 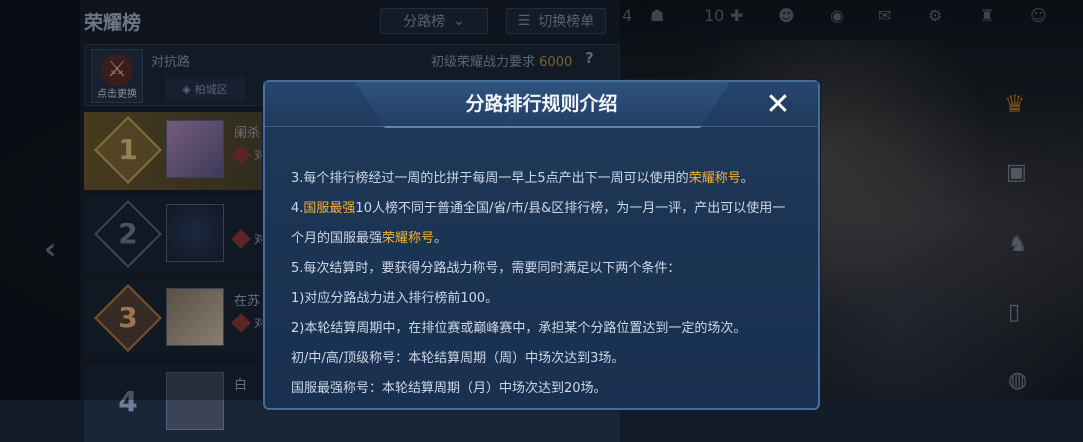 I want to click on condition-1: 1)对应分路战力进入排行榜前100。, so click(x=395, y=298).